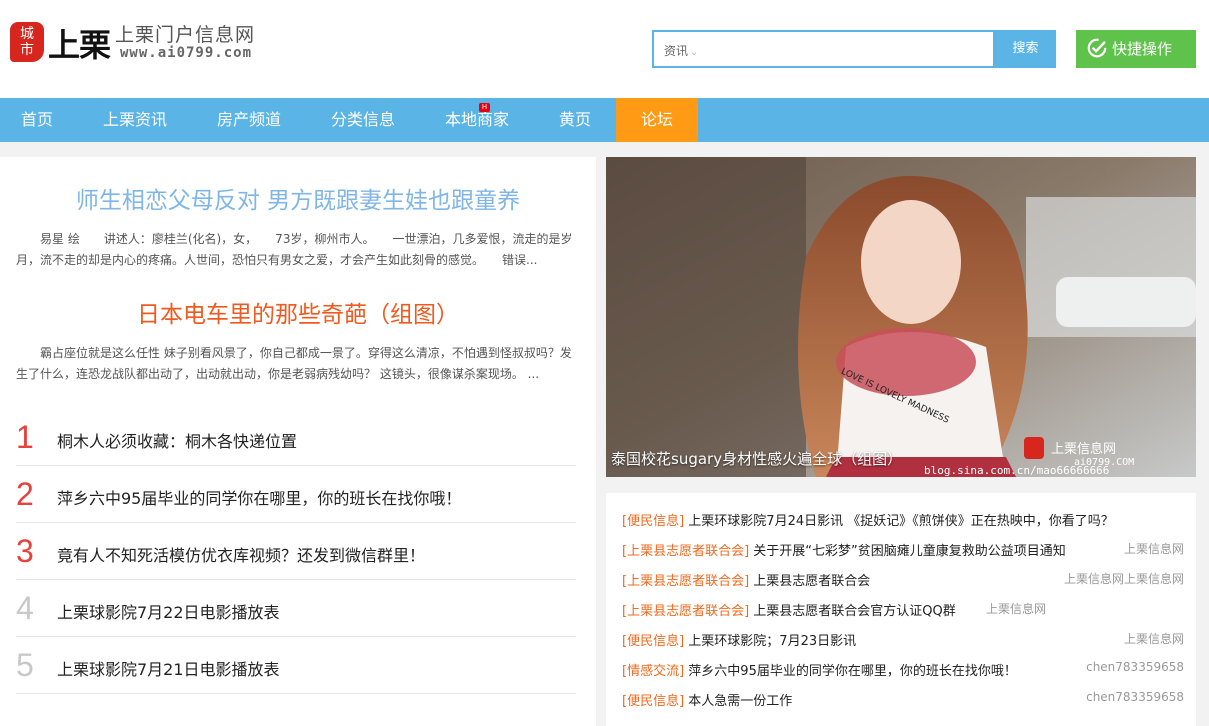 The width and height of the screenshot is (1209, 726). I want to click on search-button: 搜索, so click(1025, 49).